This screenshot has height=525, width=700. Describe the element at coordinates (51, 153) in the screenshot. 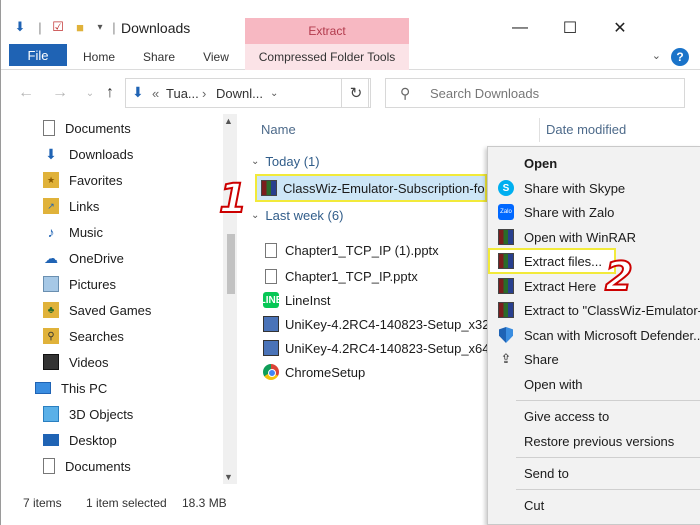

I see `download-arrow-icon: ⬇` at that location.